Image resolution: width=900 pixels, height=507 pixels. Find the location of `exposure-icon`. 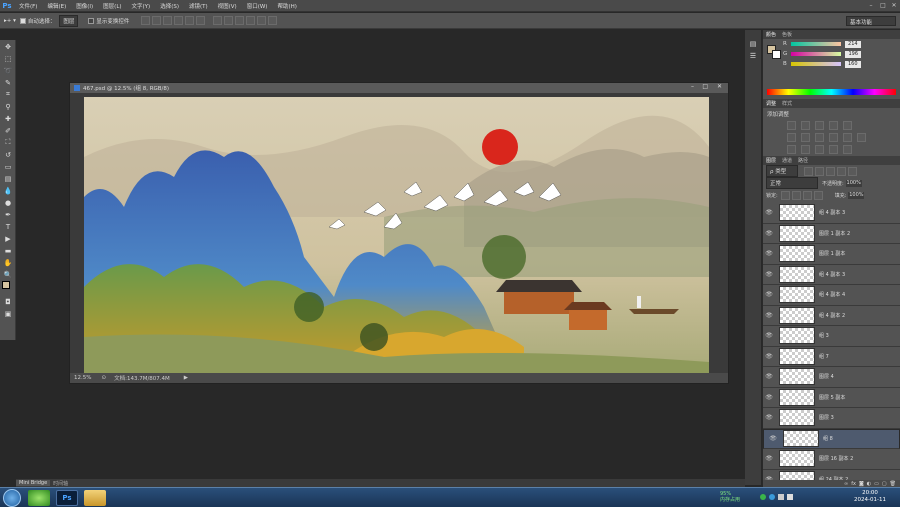

exposure-icon is located at coordinates (833, 125).